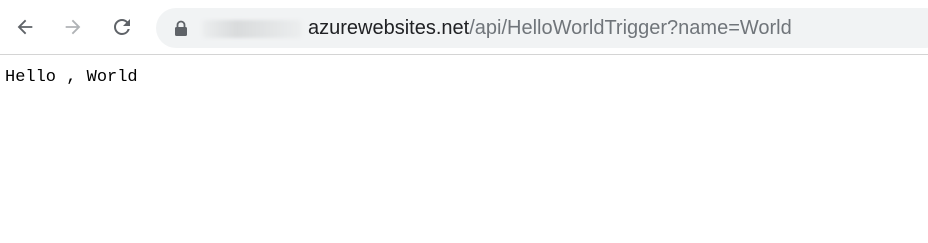 The image size is (928, 243). Describe the element at coordinates (630, 28) in the screenshot. I see `url-path: /api/HelloWorldTrigger?name=World` at that location.